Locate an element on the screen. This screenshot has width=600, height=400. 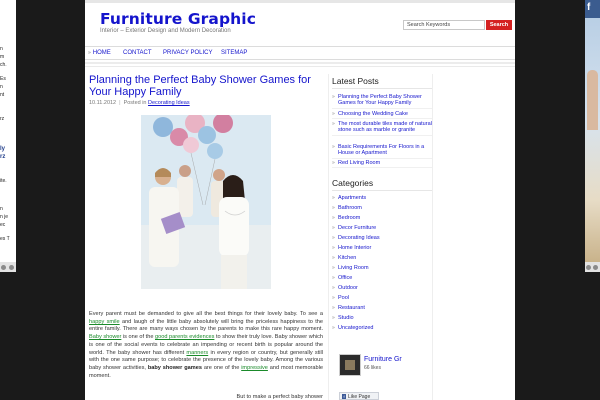
category-item: » Uncategorized is located at coordinates (382, 328).